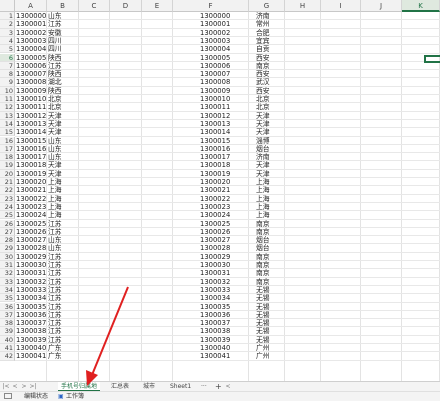  Describe the element at coordinates (31, 315) in the screenshot. I see `cell-a: 1300036` at that location.